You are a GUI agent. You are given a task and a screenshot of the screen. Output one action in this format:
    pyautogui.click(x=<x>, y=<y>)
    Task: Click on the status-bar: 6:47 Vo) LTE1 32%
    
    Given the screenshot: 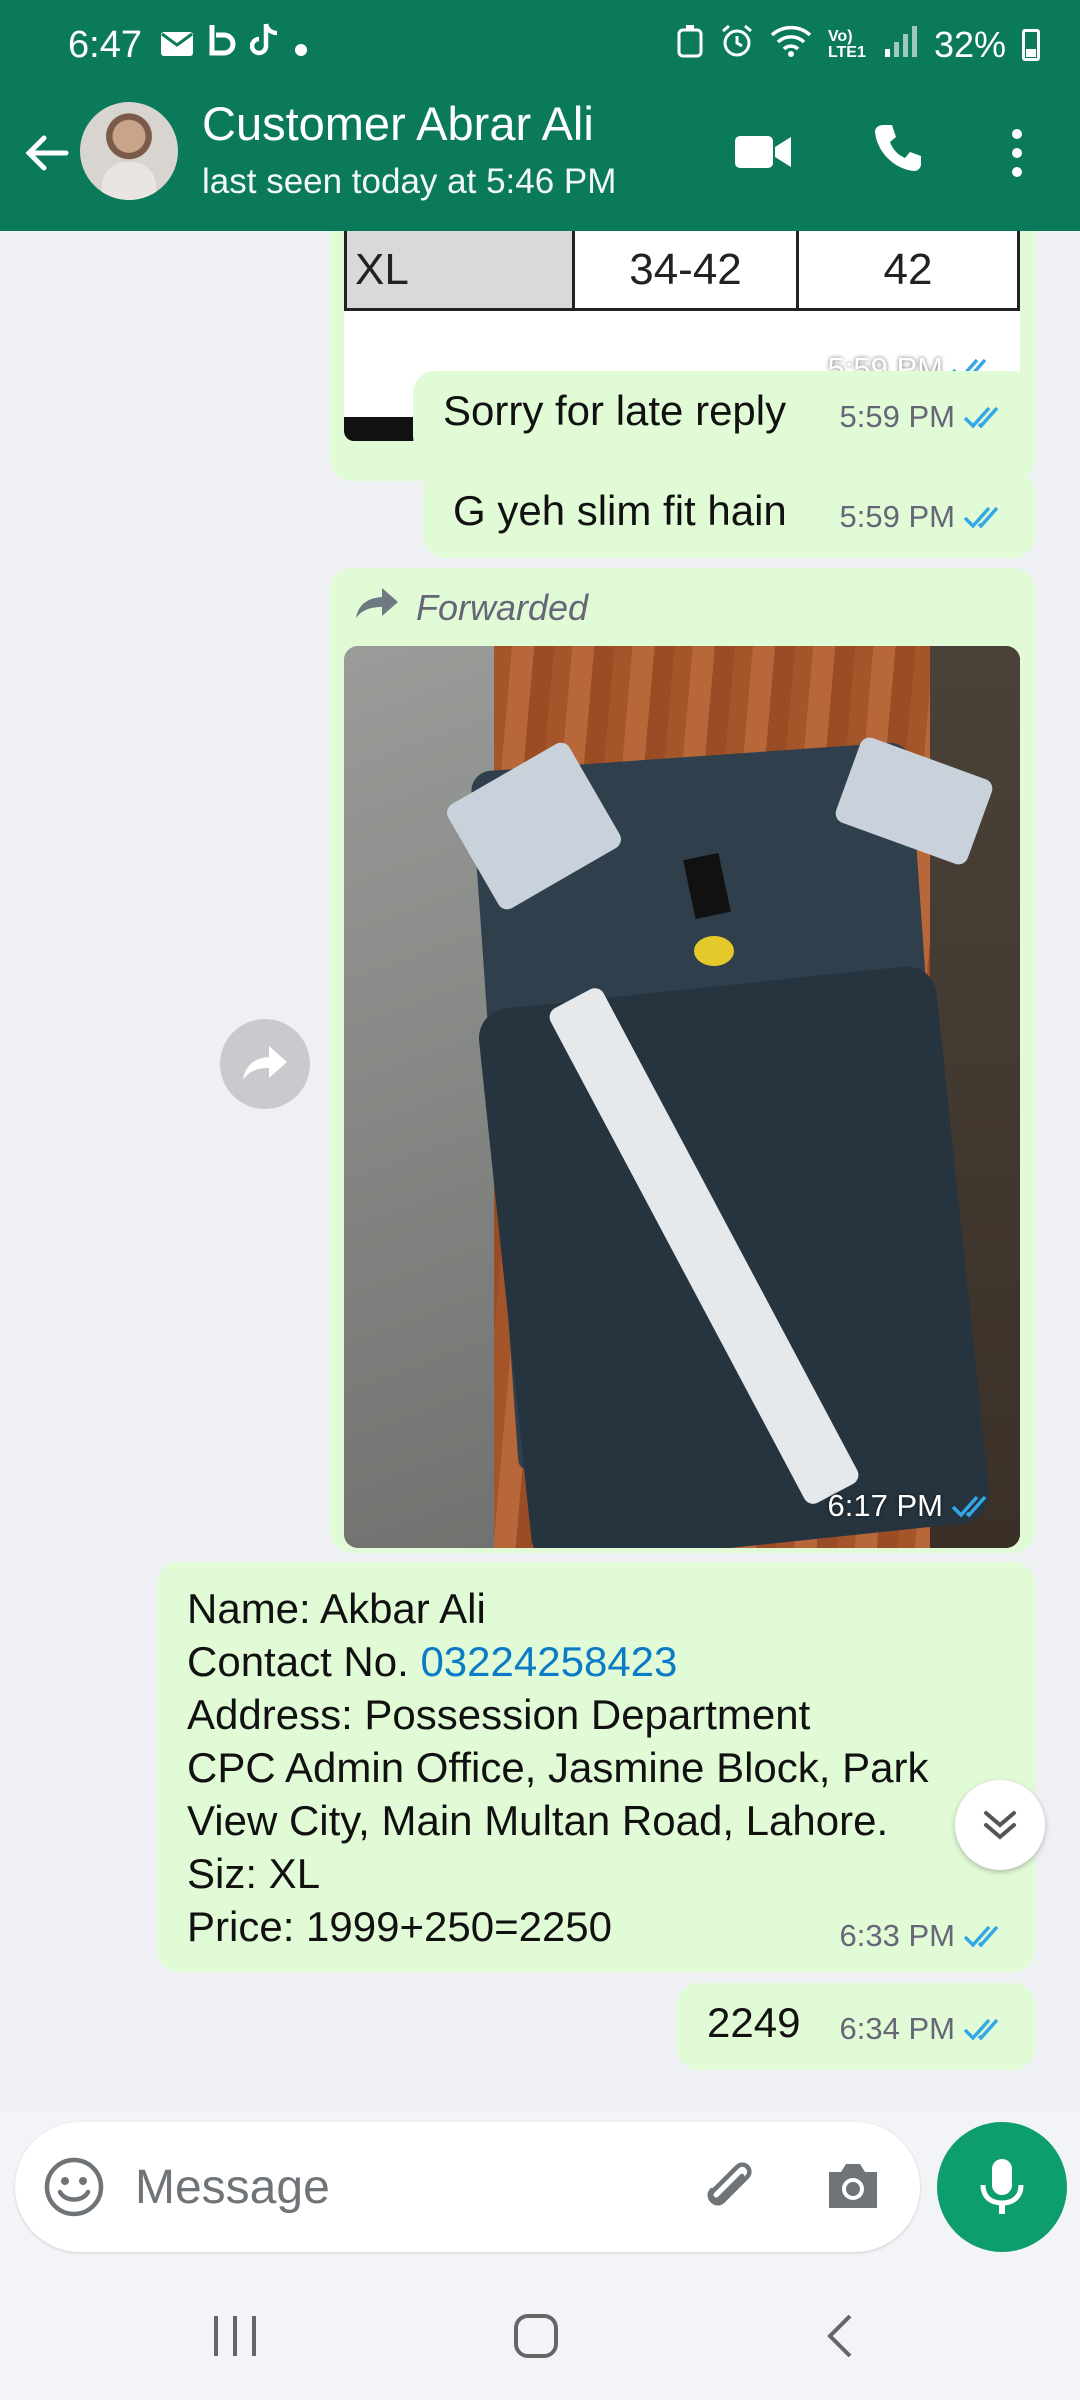 What is the action you would take?
    pyautogui.click(x=540, y=45)
    